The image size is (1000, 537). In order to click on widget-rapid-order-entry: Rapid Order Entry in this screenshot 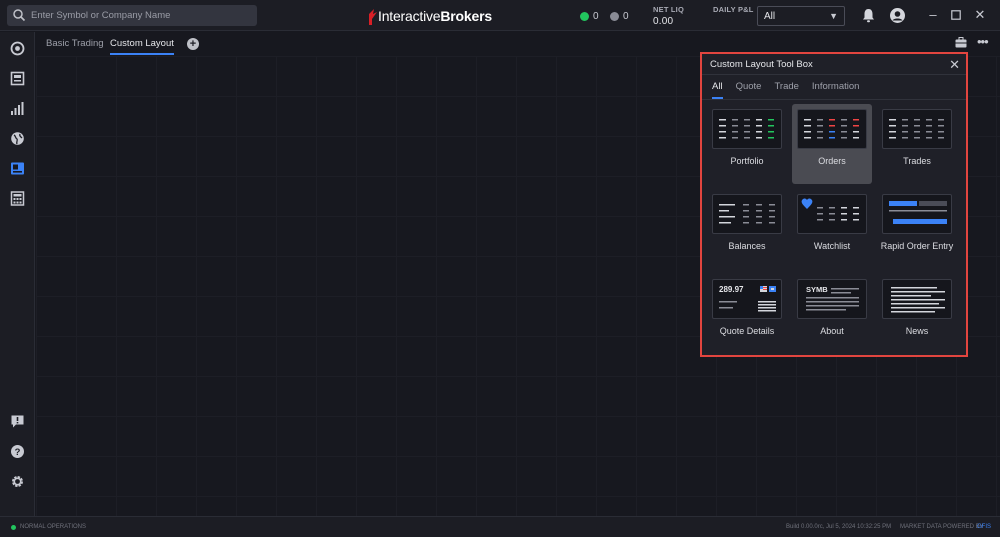, I will do `click(912, 229)`.